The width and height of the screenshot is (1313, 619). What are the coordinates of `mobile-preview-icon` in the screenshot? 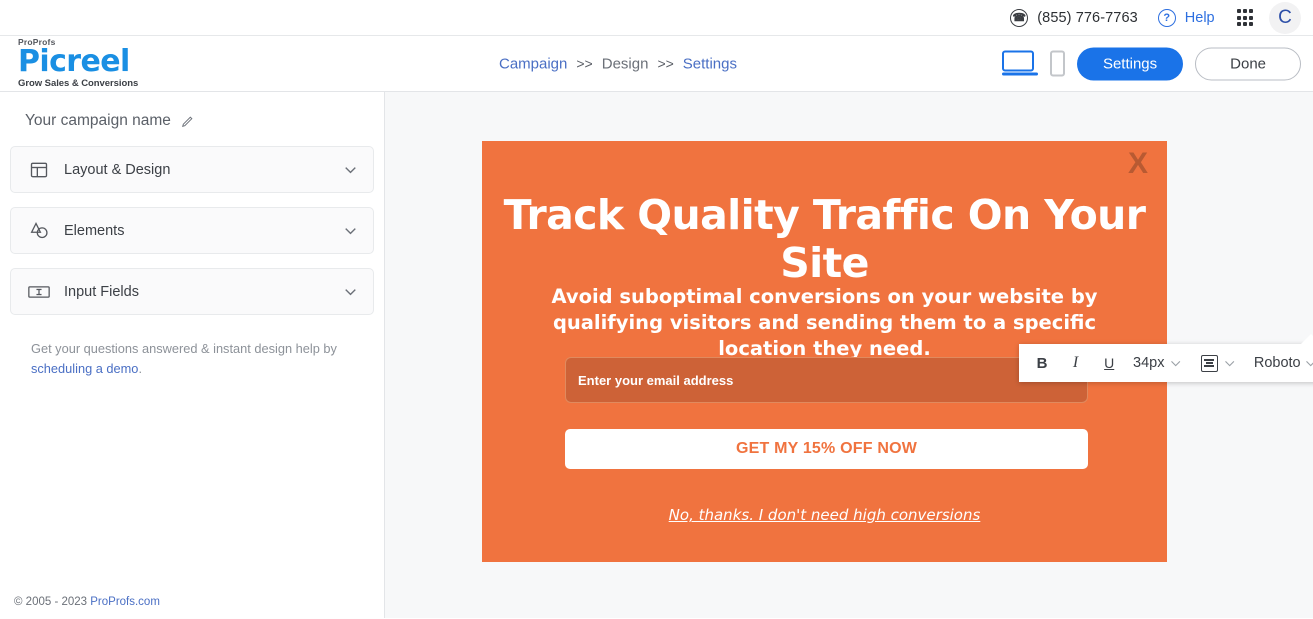 It's located at (1057, 63).